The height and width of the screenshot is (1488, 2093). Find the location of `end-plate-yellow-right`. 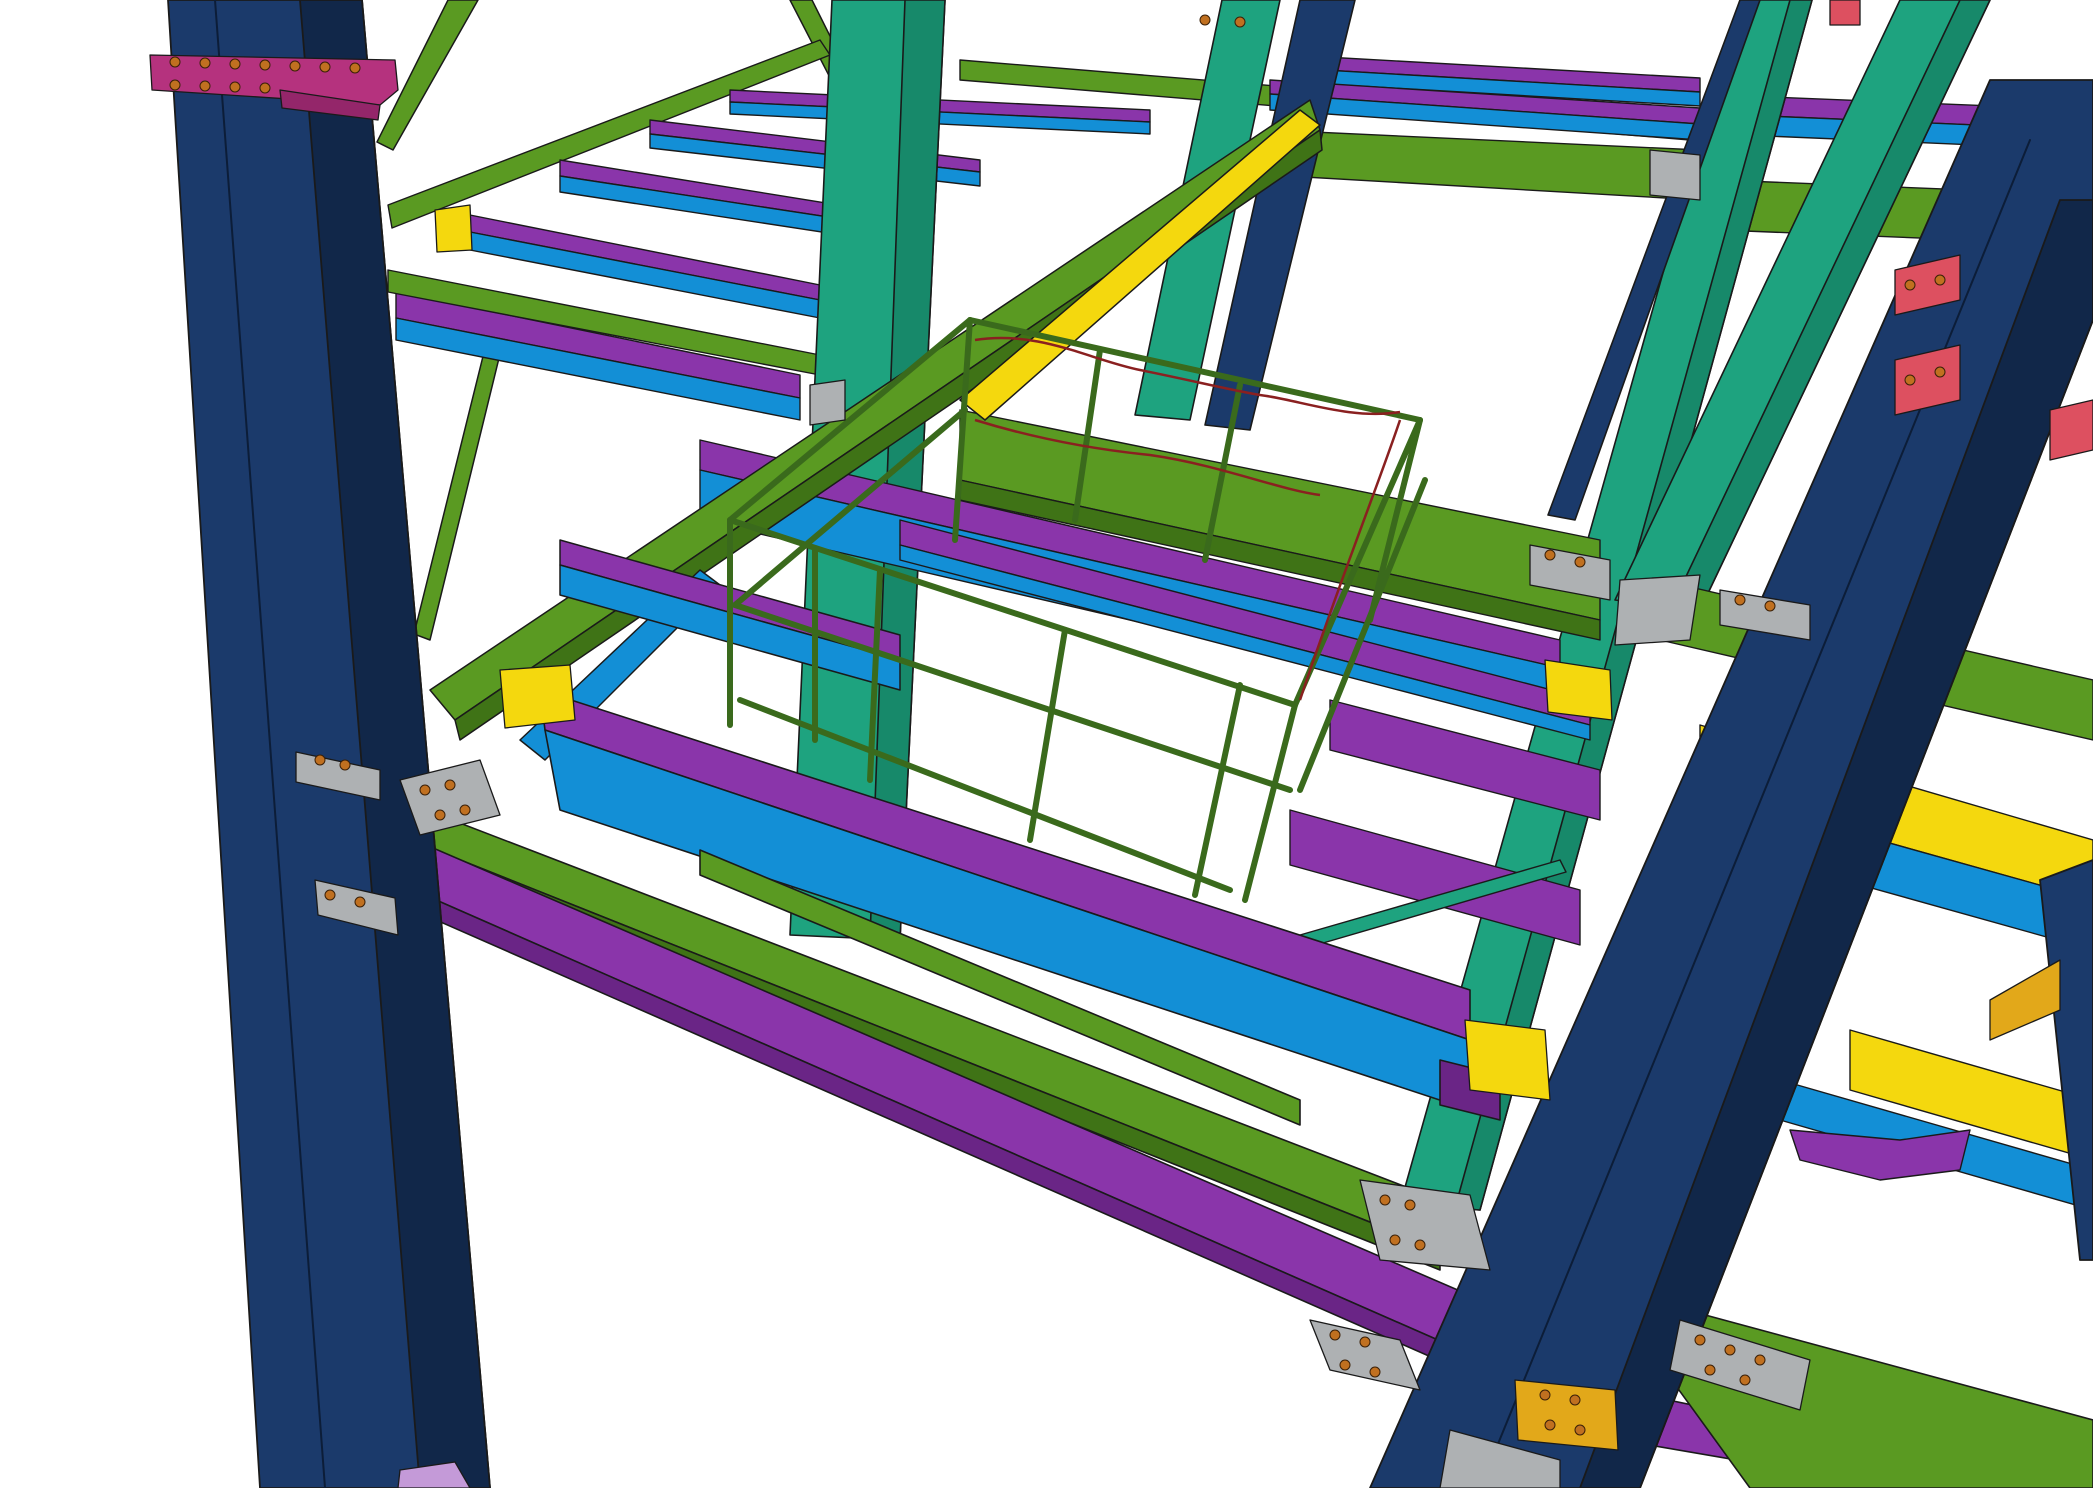

end-plate-yellow-right is located at coordinates (1578, 690).